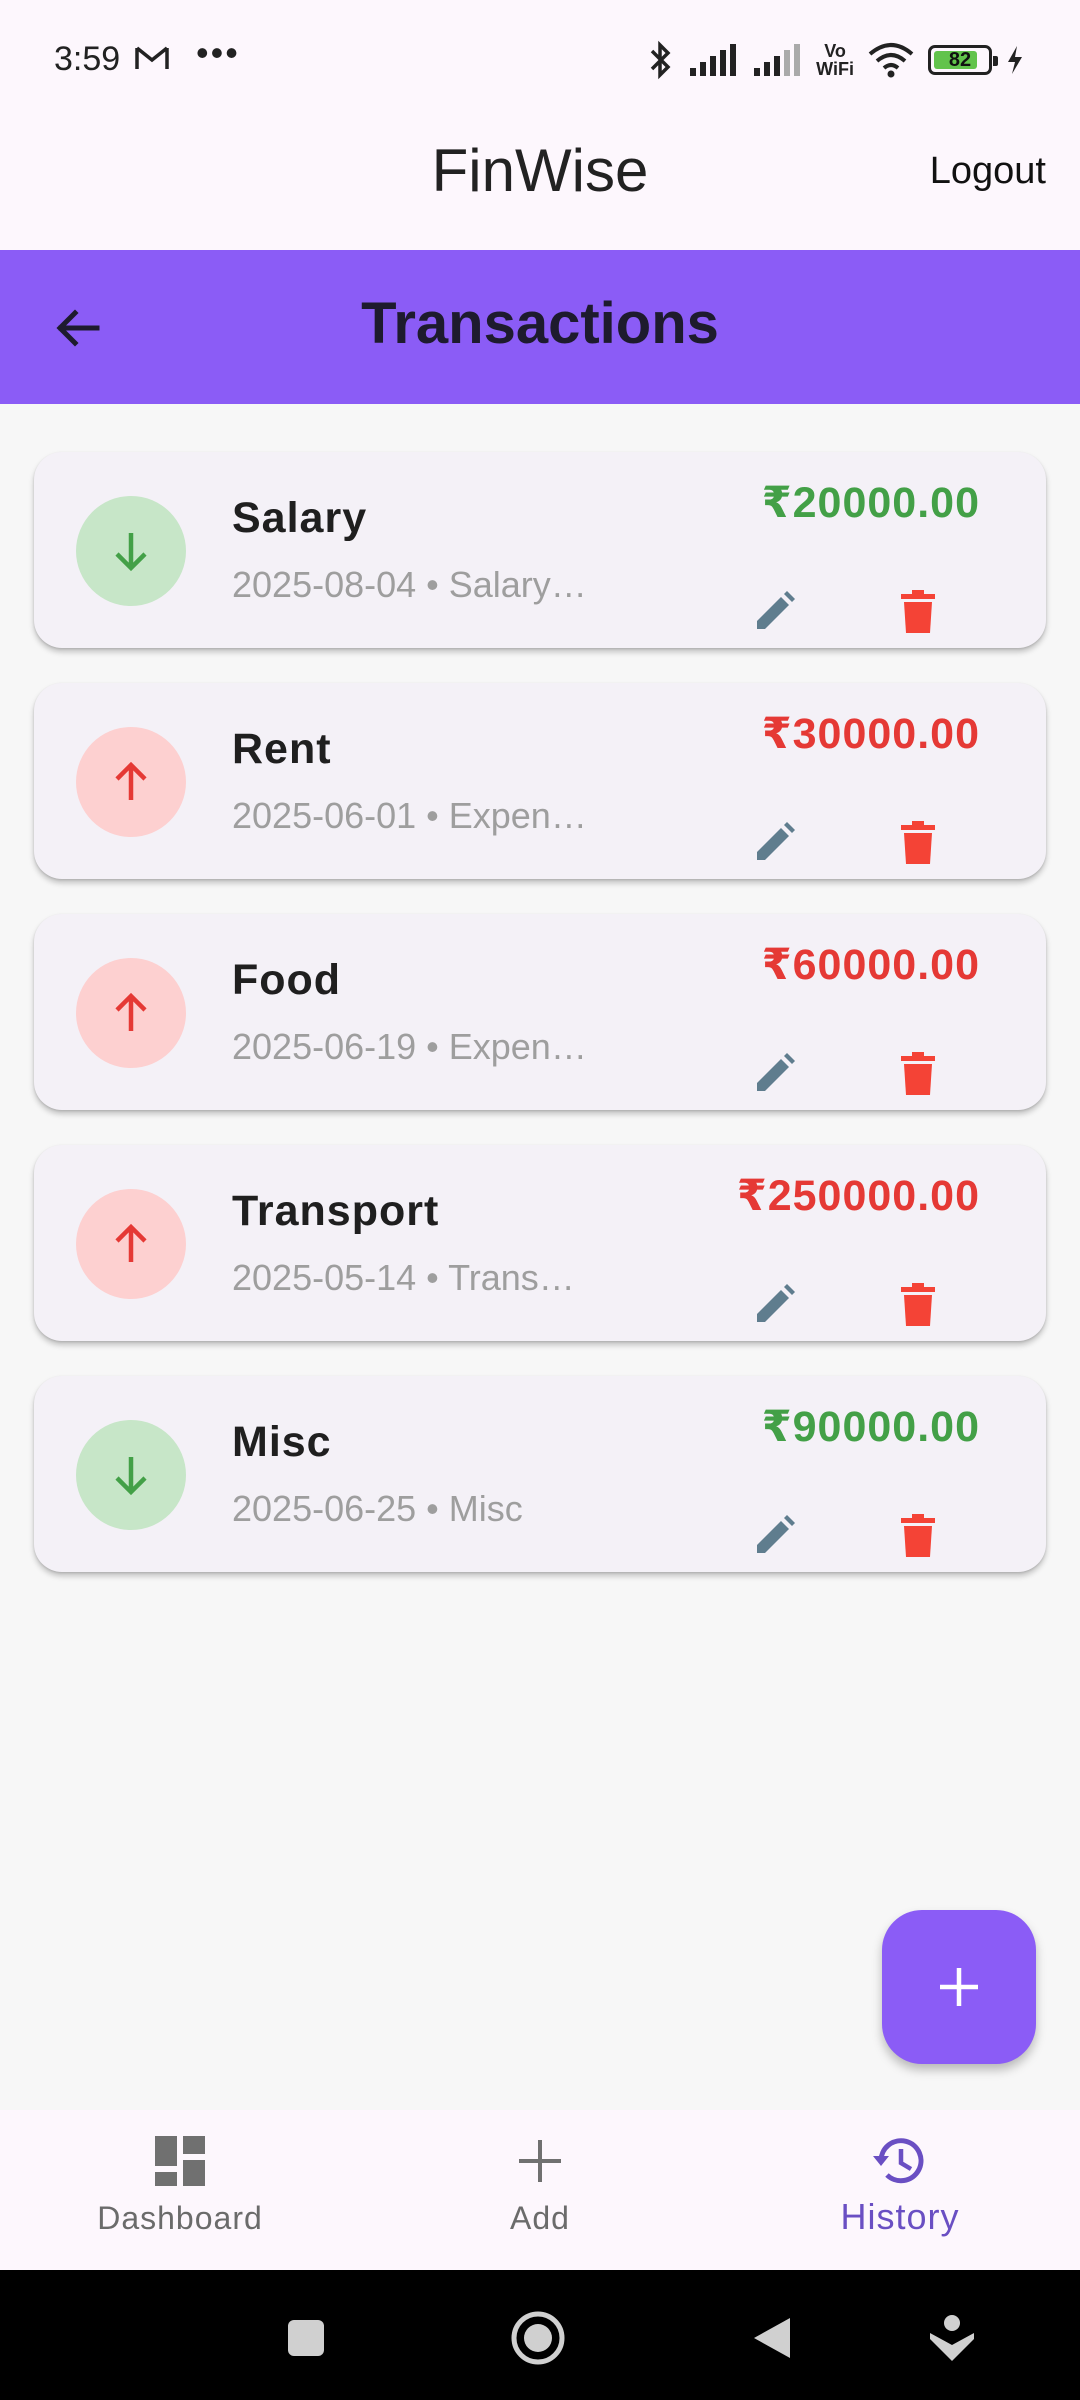 This screenshot has height=2400, width=1080. I want to click on status-time: 3:59, so click(87, 59).